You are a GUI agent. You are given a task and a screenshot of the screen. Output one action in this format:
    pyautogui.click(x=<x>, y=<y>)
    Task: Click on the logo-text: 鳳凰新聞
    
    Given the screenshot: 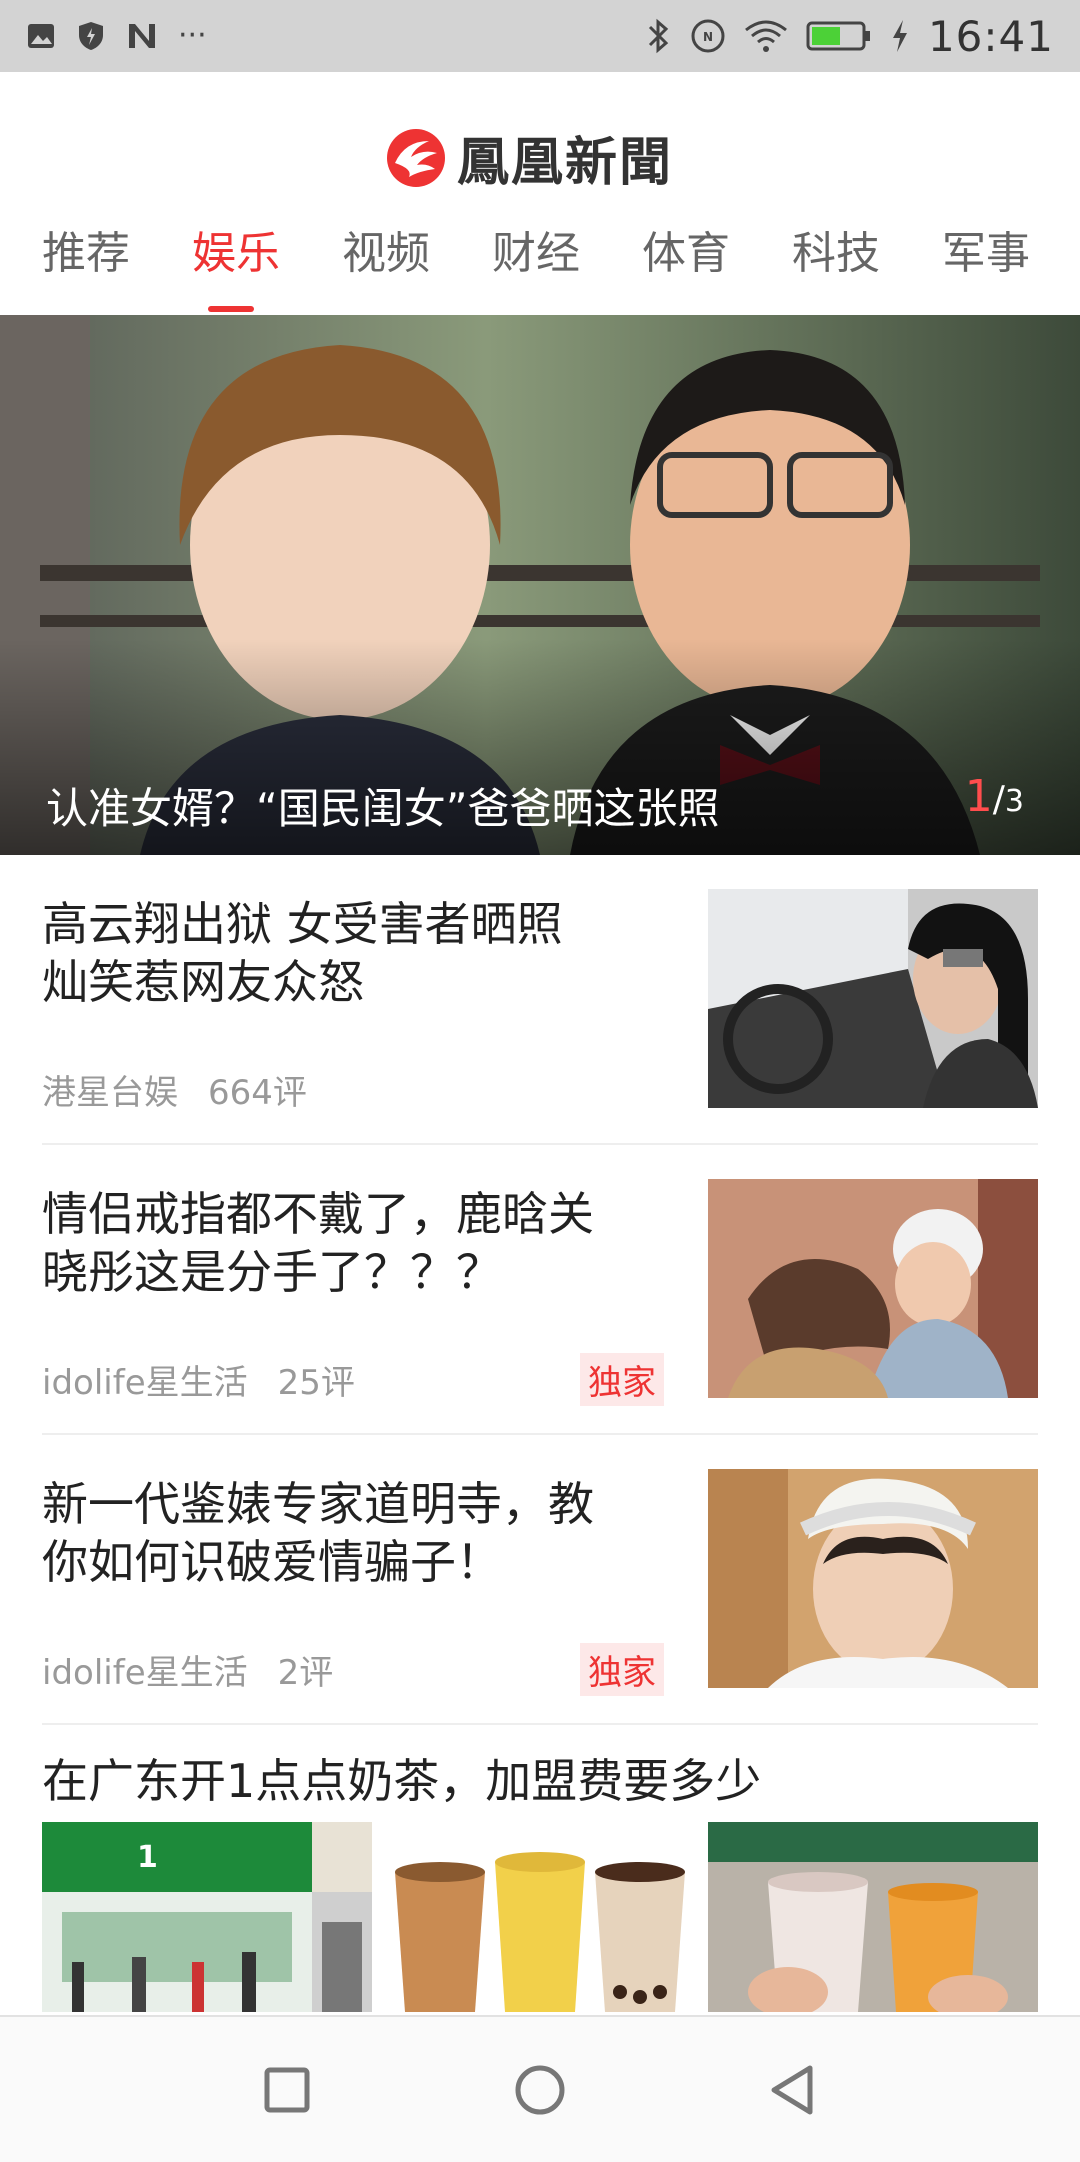 What is the action you would take?
    pyautogui.click(x=565, y=162)
    